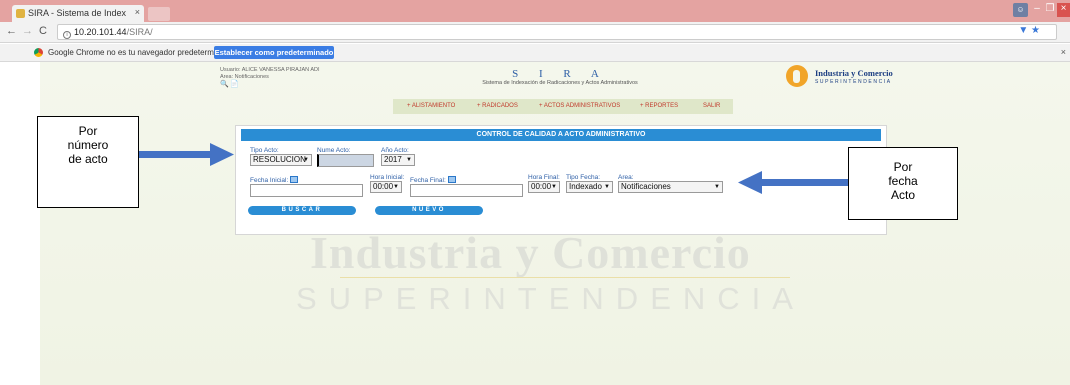 This screenshot has width=1070, height=385. I want to click on left-arrow, so click(186, 154).